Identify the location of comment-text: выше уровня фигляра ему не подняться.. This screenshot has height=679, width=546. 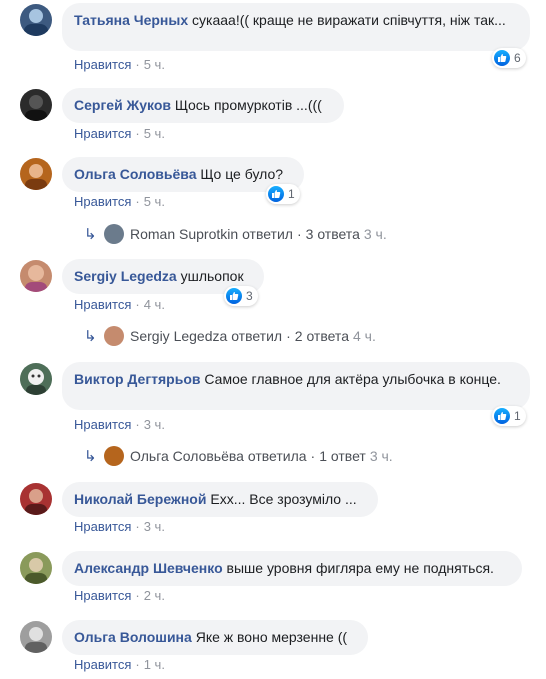
(360, 568).